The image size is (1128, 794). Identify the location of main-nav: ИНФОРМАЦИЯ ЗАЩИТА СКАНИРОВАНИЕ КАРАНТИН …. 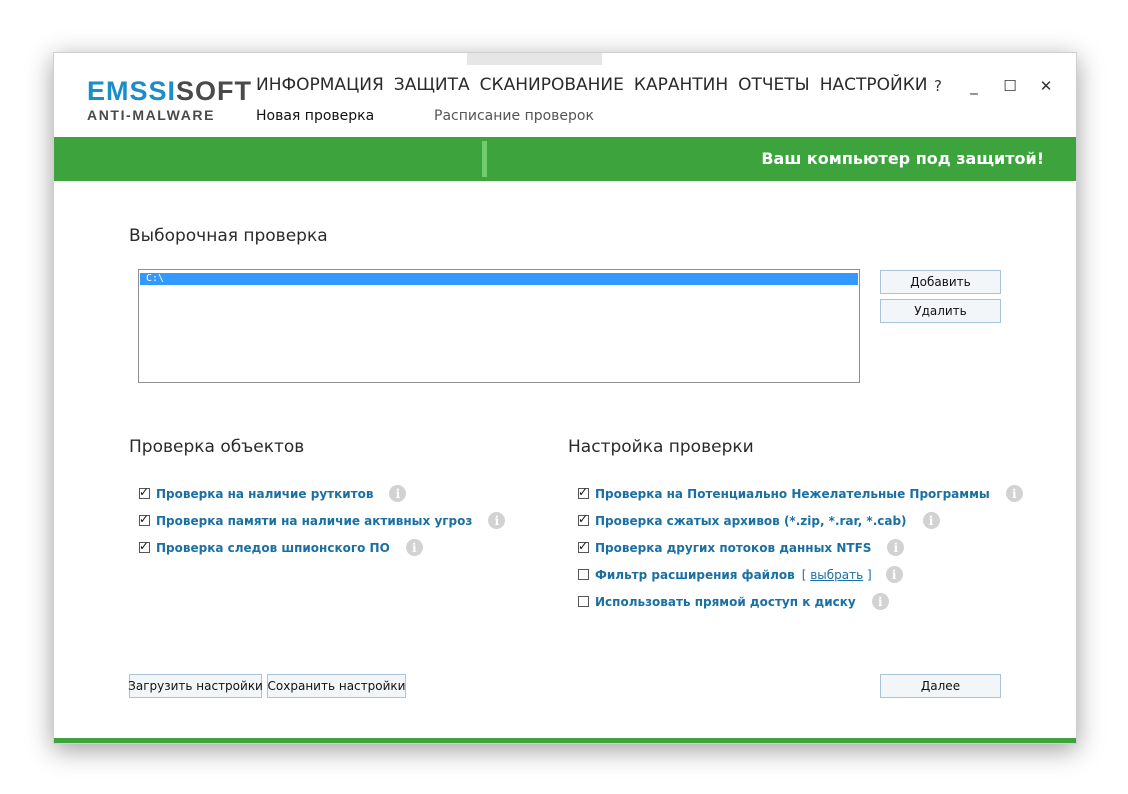
(592, 85).